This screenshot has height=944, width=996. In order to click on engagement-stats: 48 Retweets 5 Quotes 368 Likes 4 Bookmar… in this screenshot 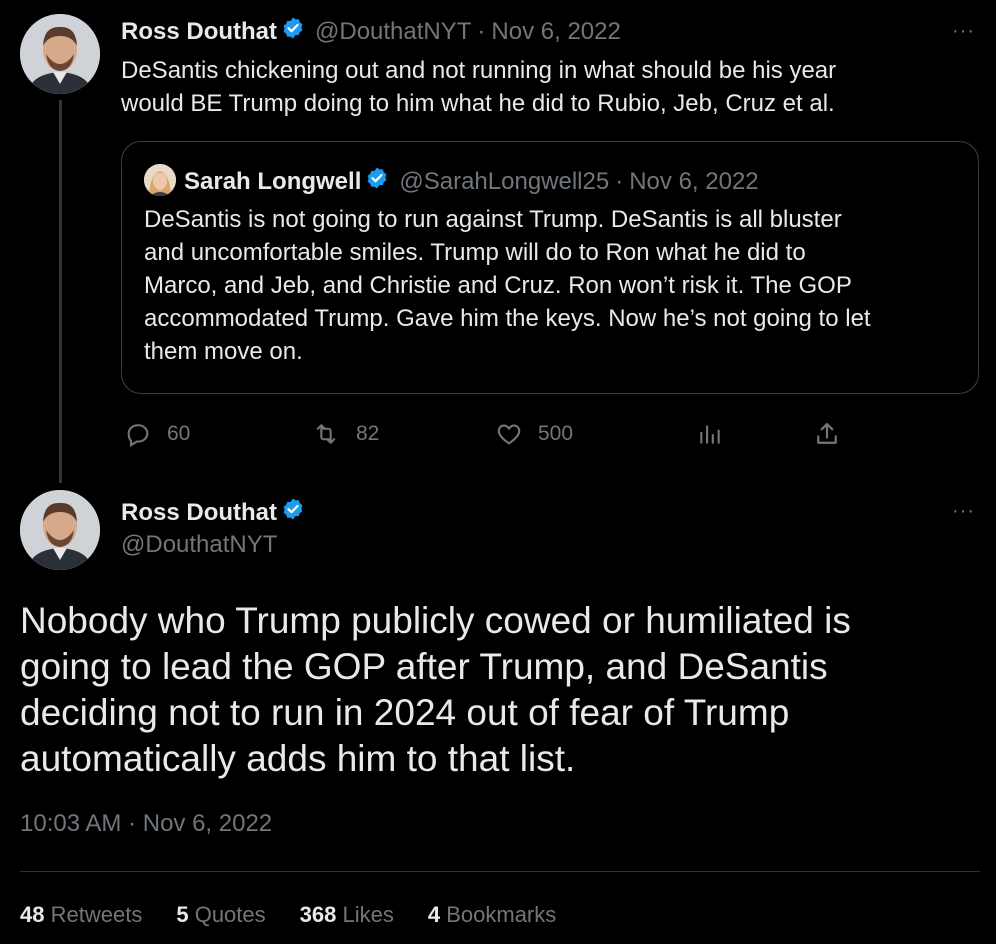, I will do `click(305, 915)`.